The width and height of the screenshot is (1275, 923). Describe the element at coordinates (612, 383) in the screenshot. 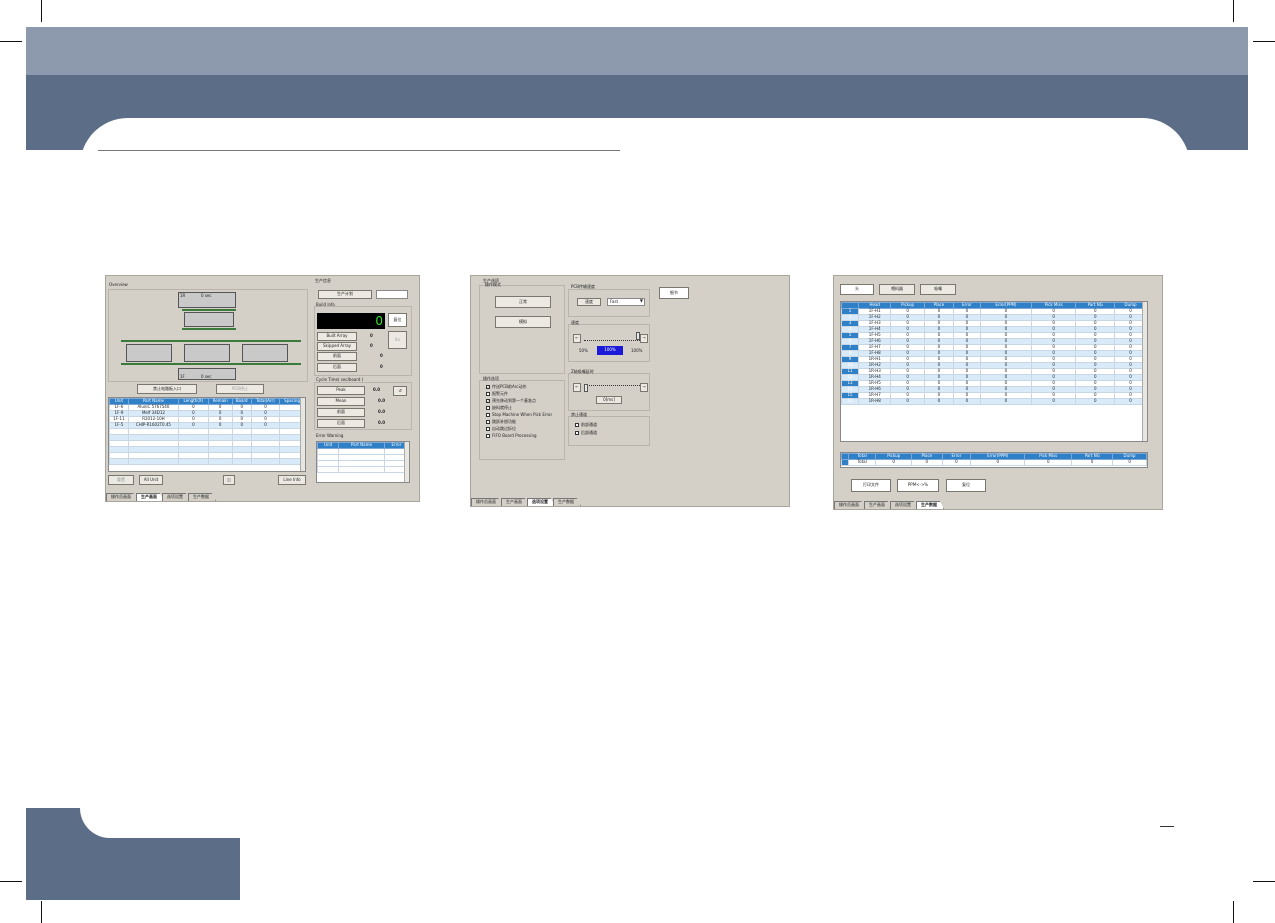

I see `delay-slider-track` at that location.